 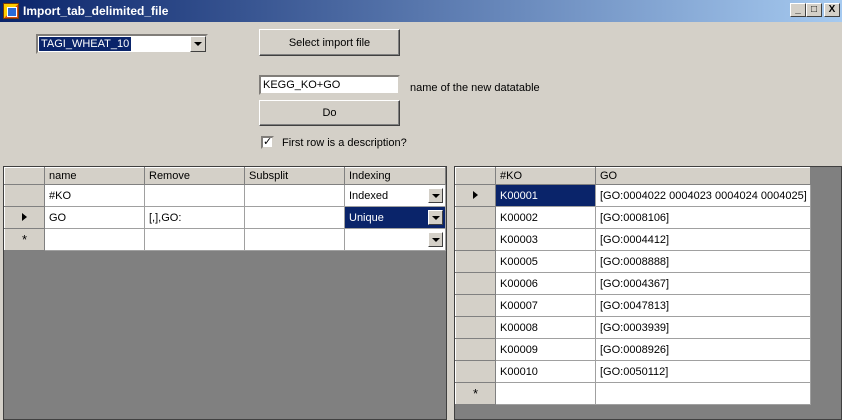 I want to click on title-bar: Import_tab_delimited_file _ □ X, so click(x=421, y=11).